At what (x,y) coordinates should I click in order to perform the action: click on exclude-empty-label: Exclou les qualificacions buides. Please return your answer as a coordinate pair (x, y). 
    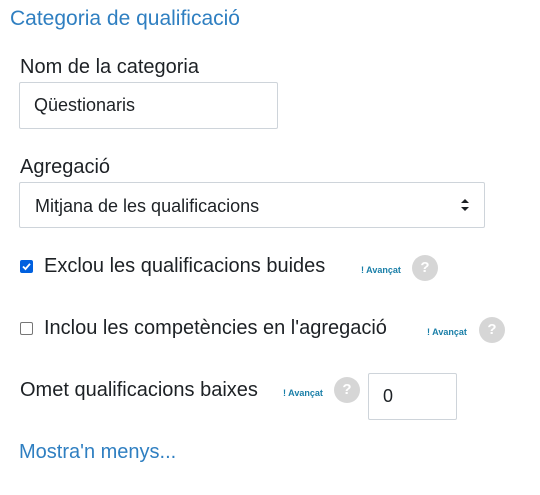
    Looking at the image, I should click on (184, 266).